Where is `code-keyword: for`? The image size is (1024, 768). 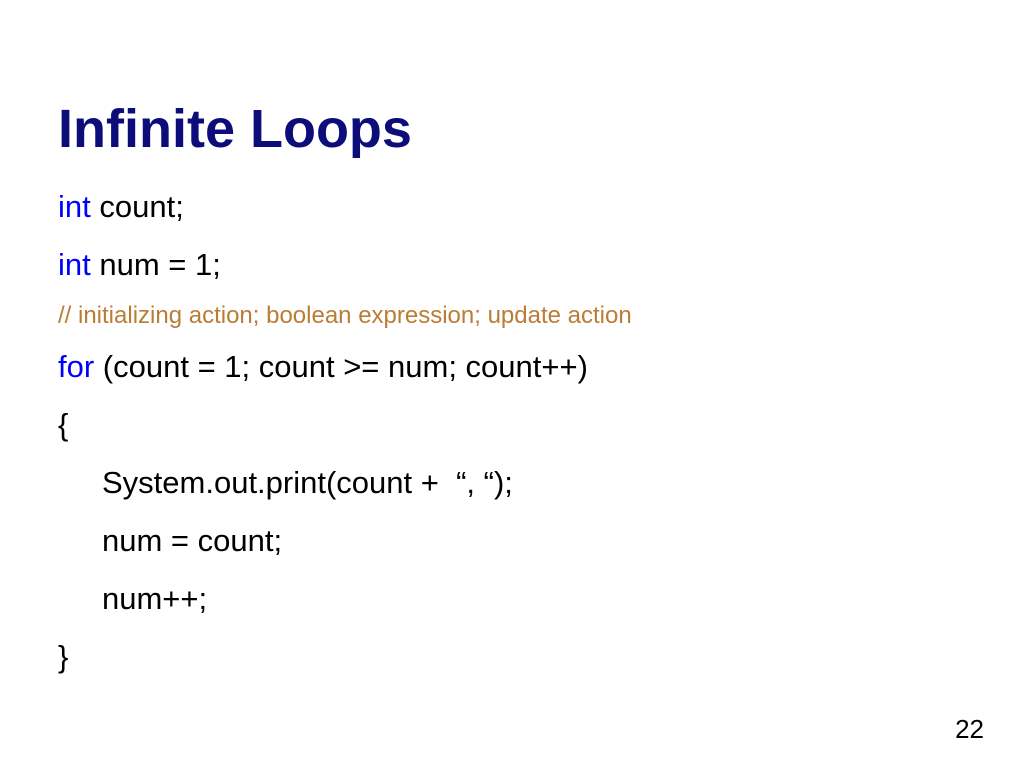 code-keyword: for is located at coordinates (76, 366).